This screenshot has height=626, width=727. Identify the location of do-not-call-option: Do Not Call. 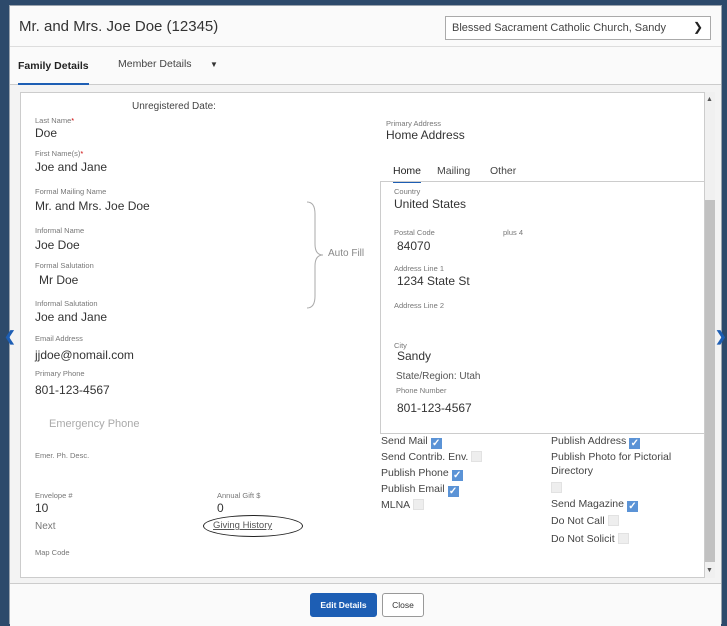
(585, 521).